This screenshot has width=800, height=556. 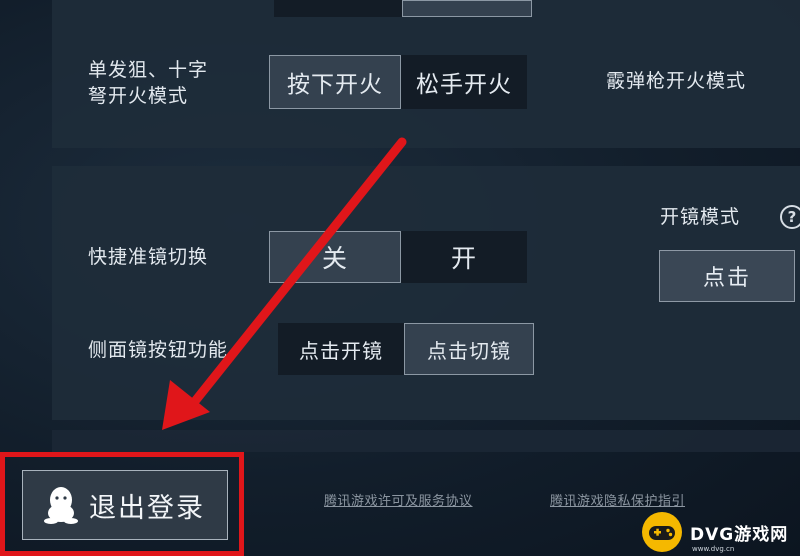 What do you see at coordinates (790, 217) in the screenshot?
I see `help-icon: ?` at bounding box center [790, 217].